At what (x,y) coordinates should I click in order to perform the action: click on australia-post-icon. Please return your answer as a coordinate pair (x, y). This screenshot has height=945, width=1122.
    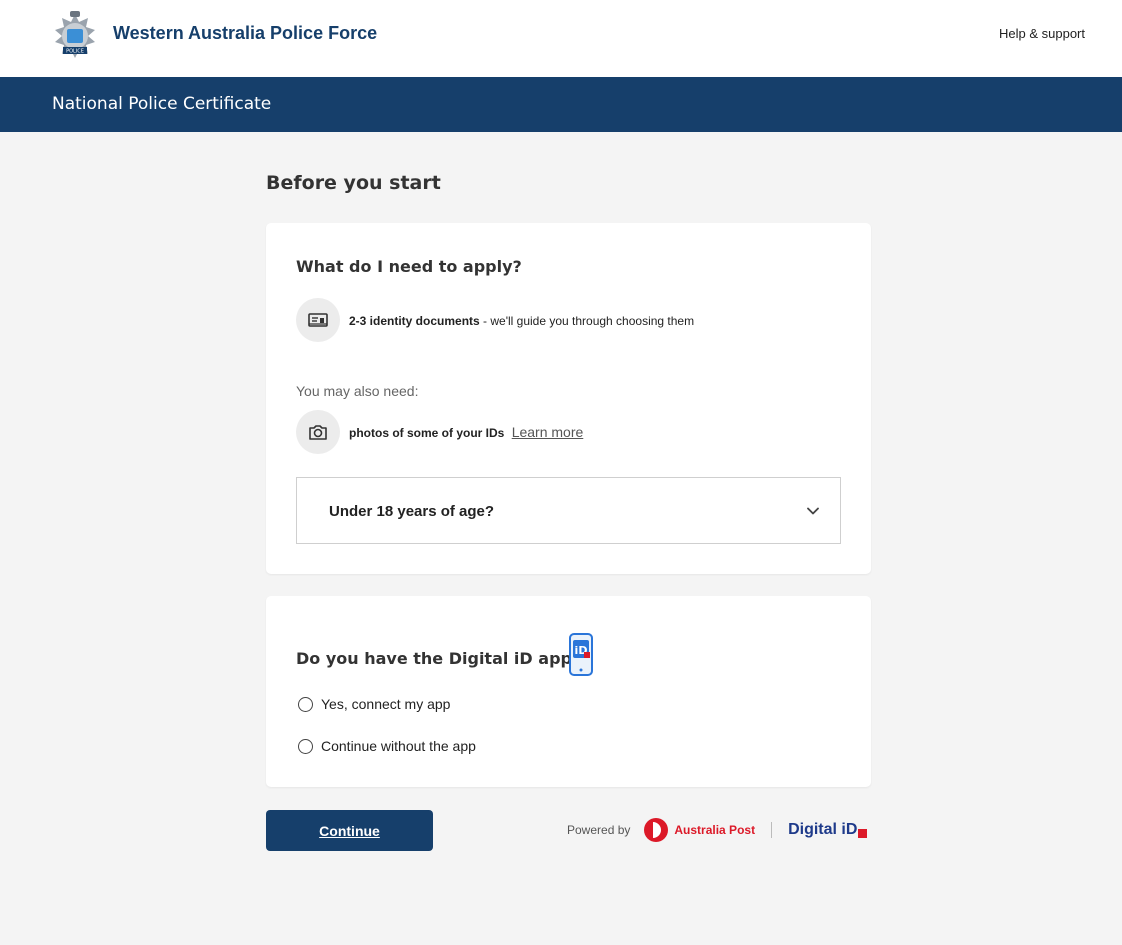
    Looking at the image, I should click on (656, 830).